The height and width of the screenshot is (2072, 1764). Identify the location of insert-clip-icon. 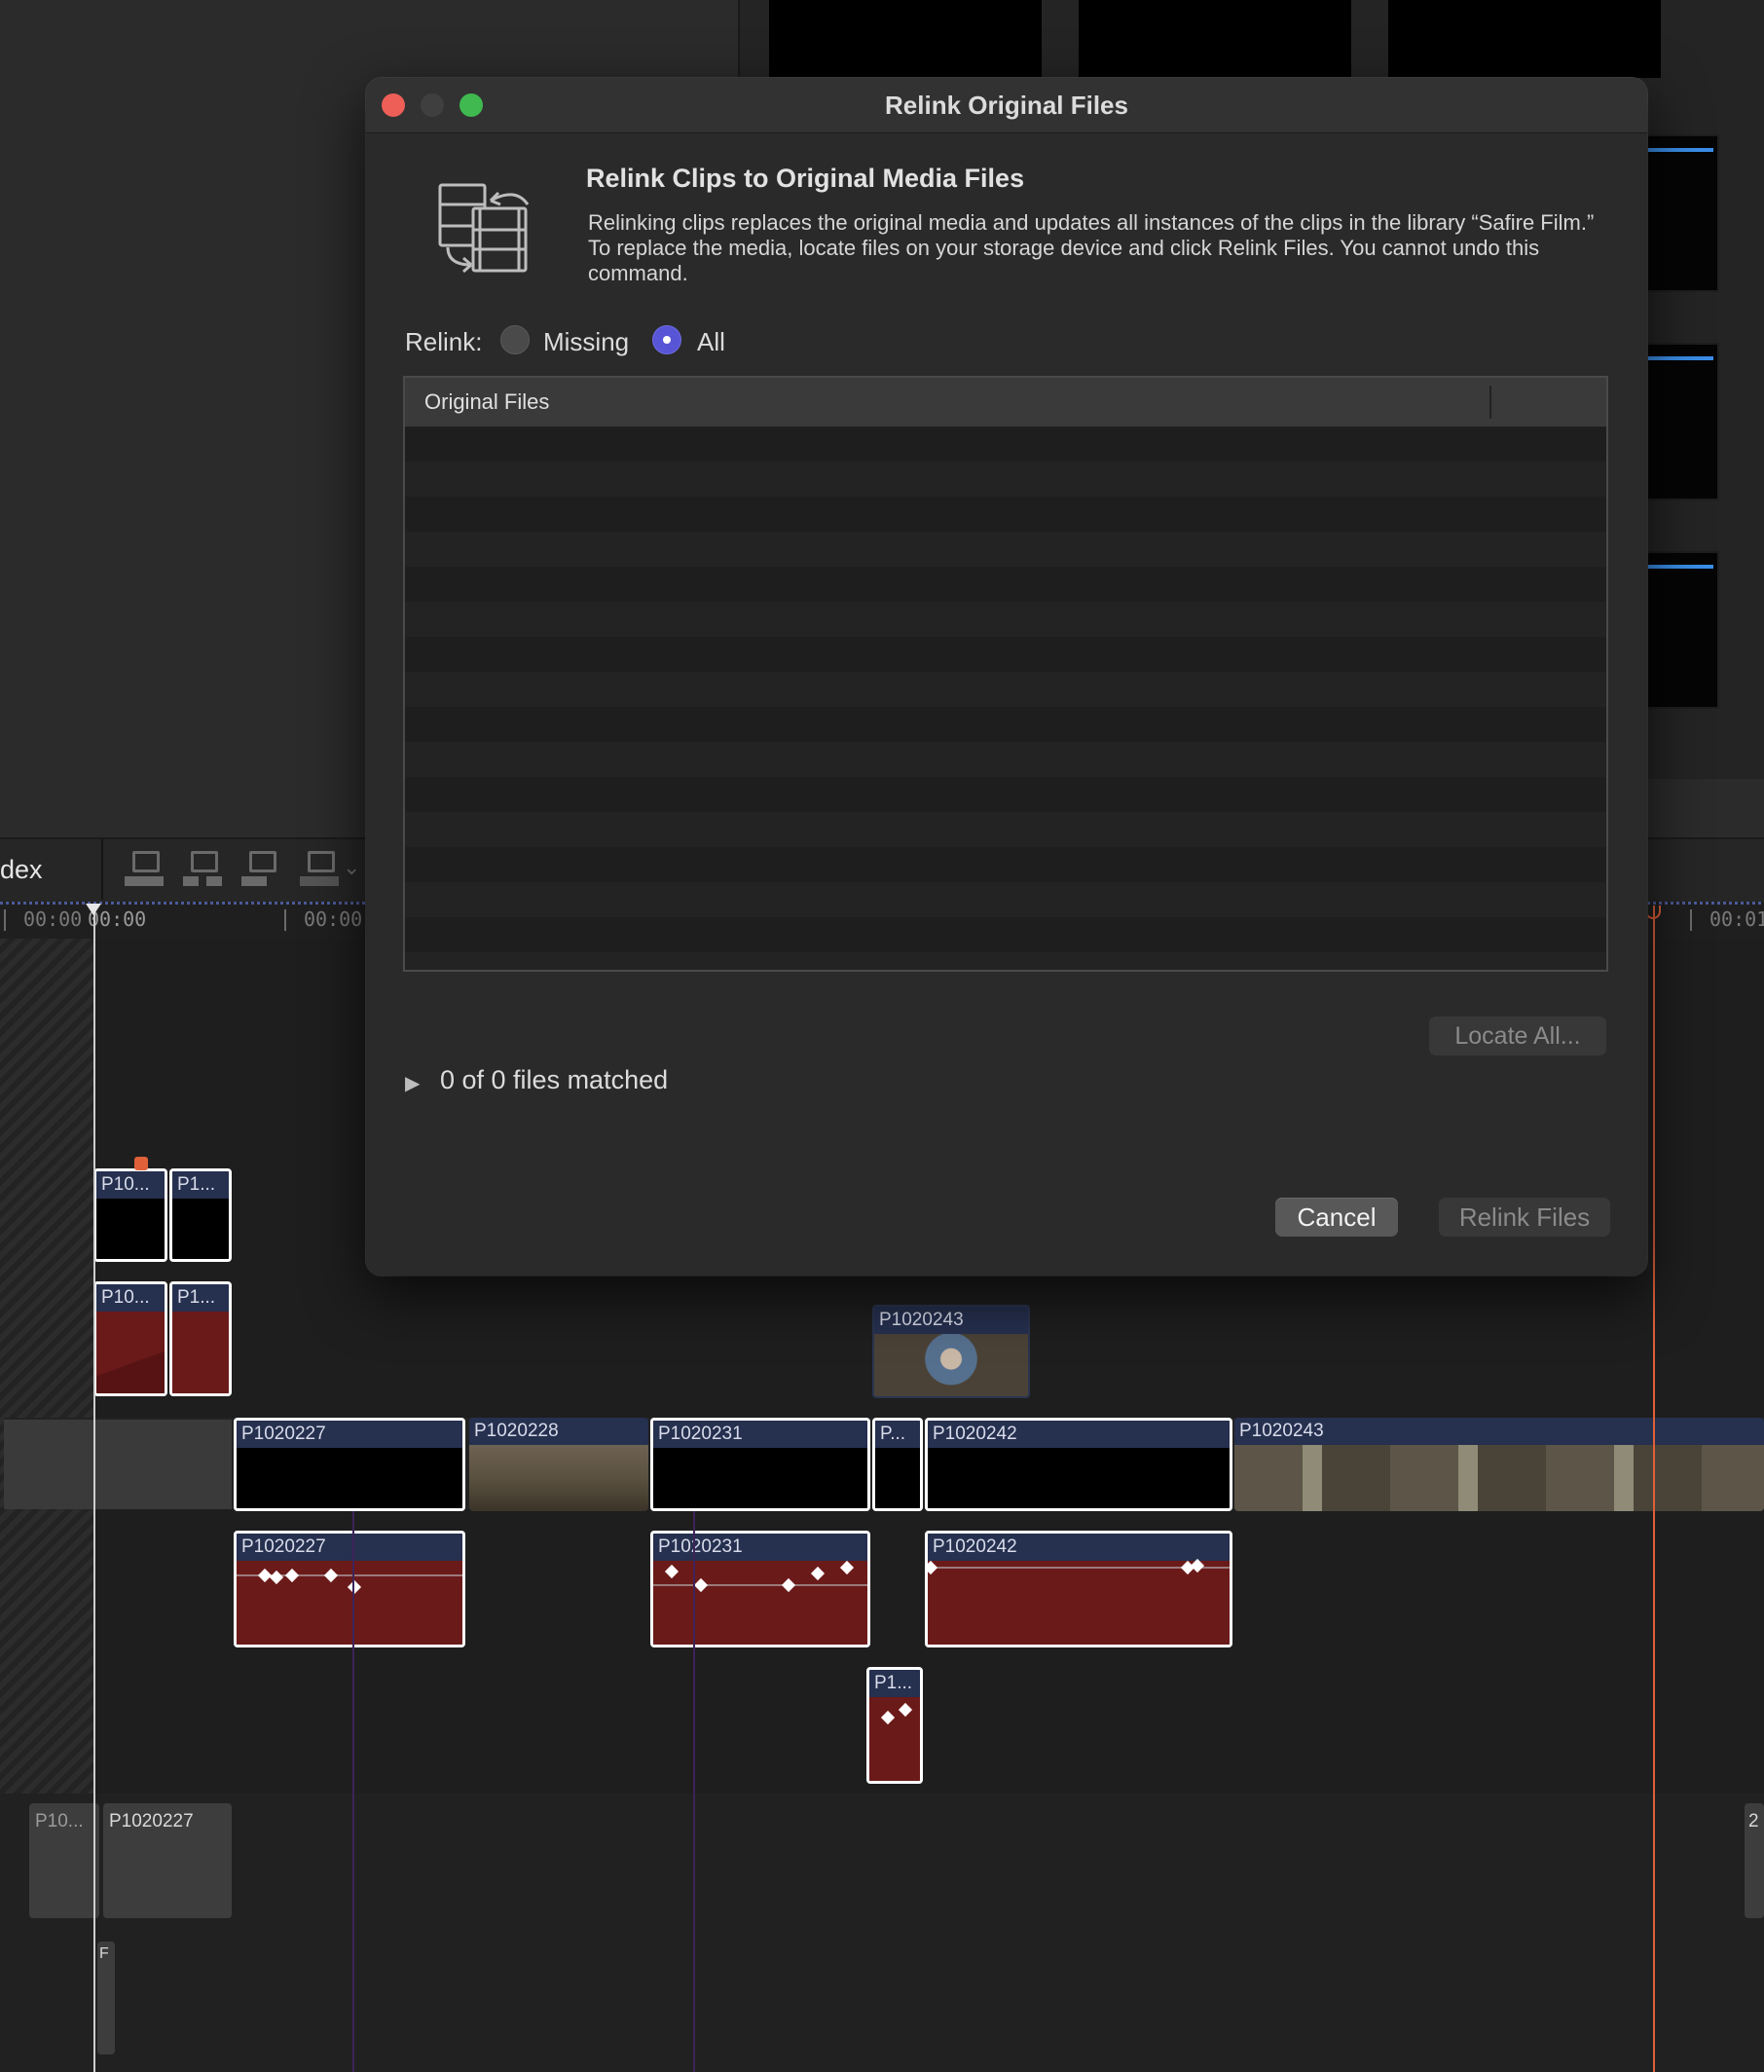
(202, 868).